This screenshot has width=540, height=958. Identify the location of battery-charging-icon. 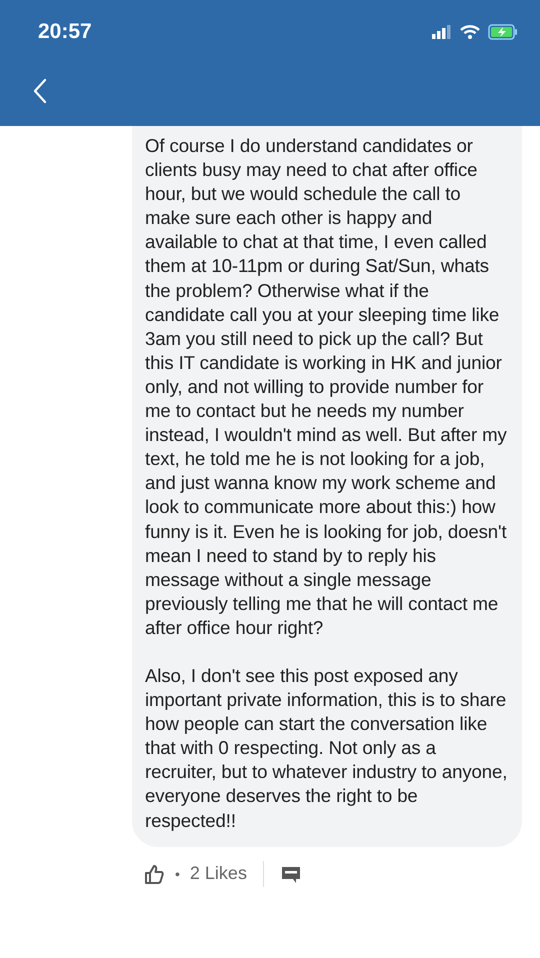
(503, 32).